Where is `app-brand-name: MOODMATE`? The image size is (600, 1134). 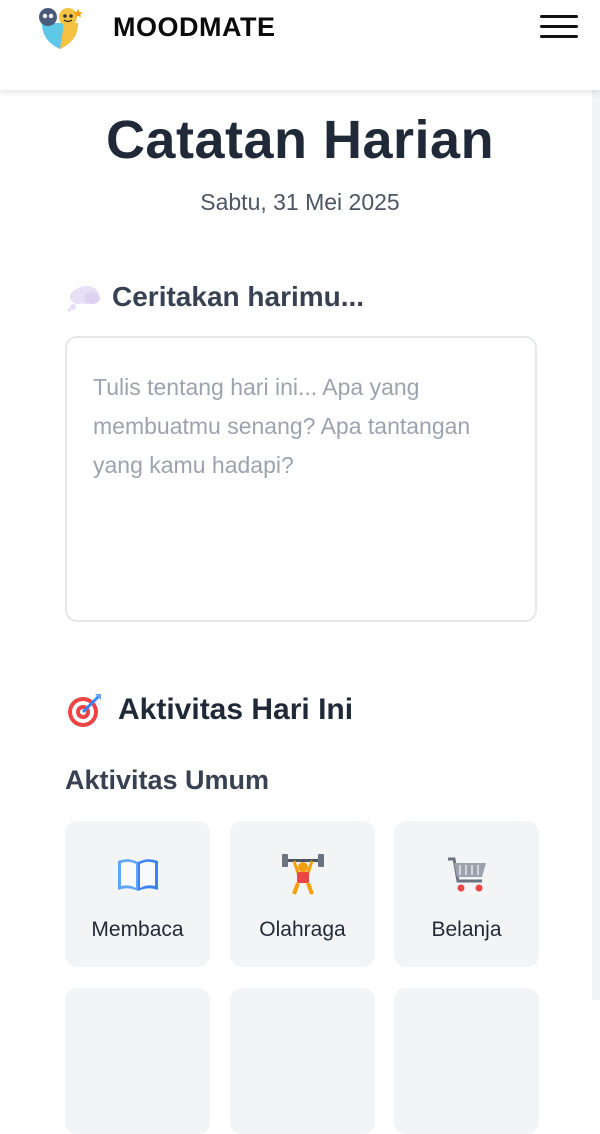
app-brand-name: MOODMATE is located at coordinates (194, 27).